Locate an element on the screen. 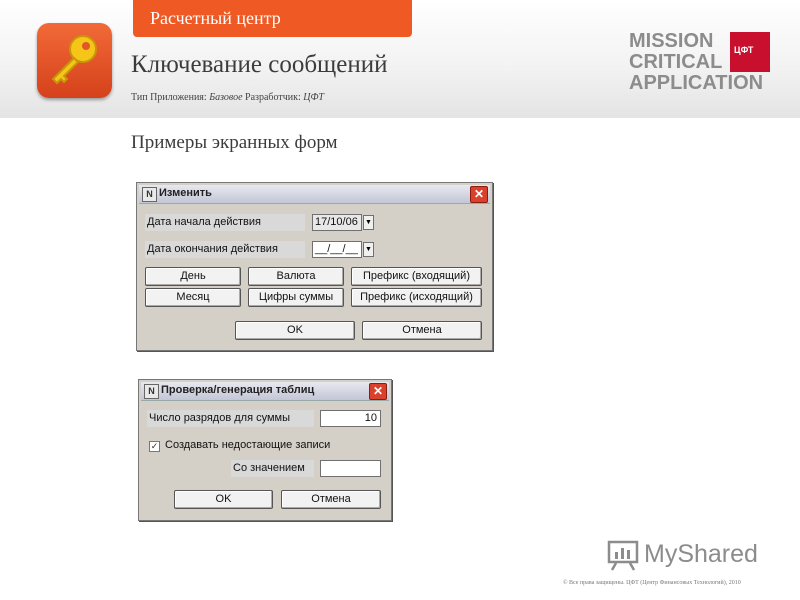 The image size is (800, 600). section-title: Примеры экранных форм is located at coordinates (234, 142).